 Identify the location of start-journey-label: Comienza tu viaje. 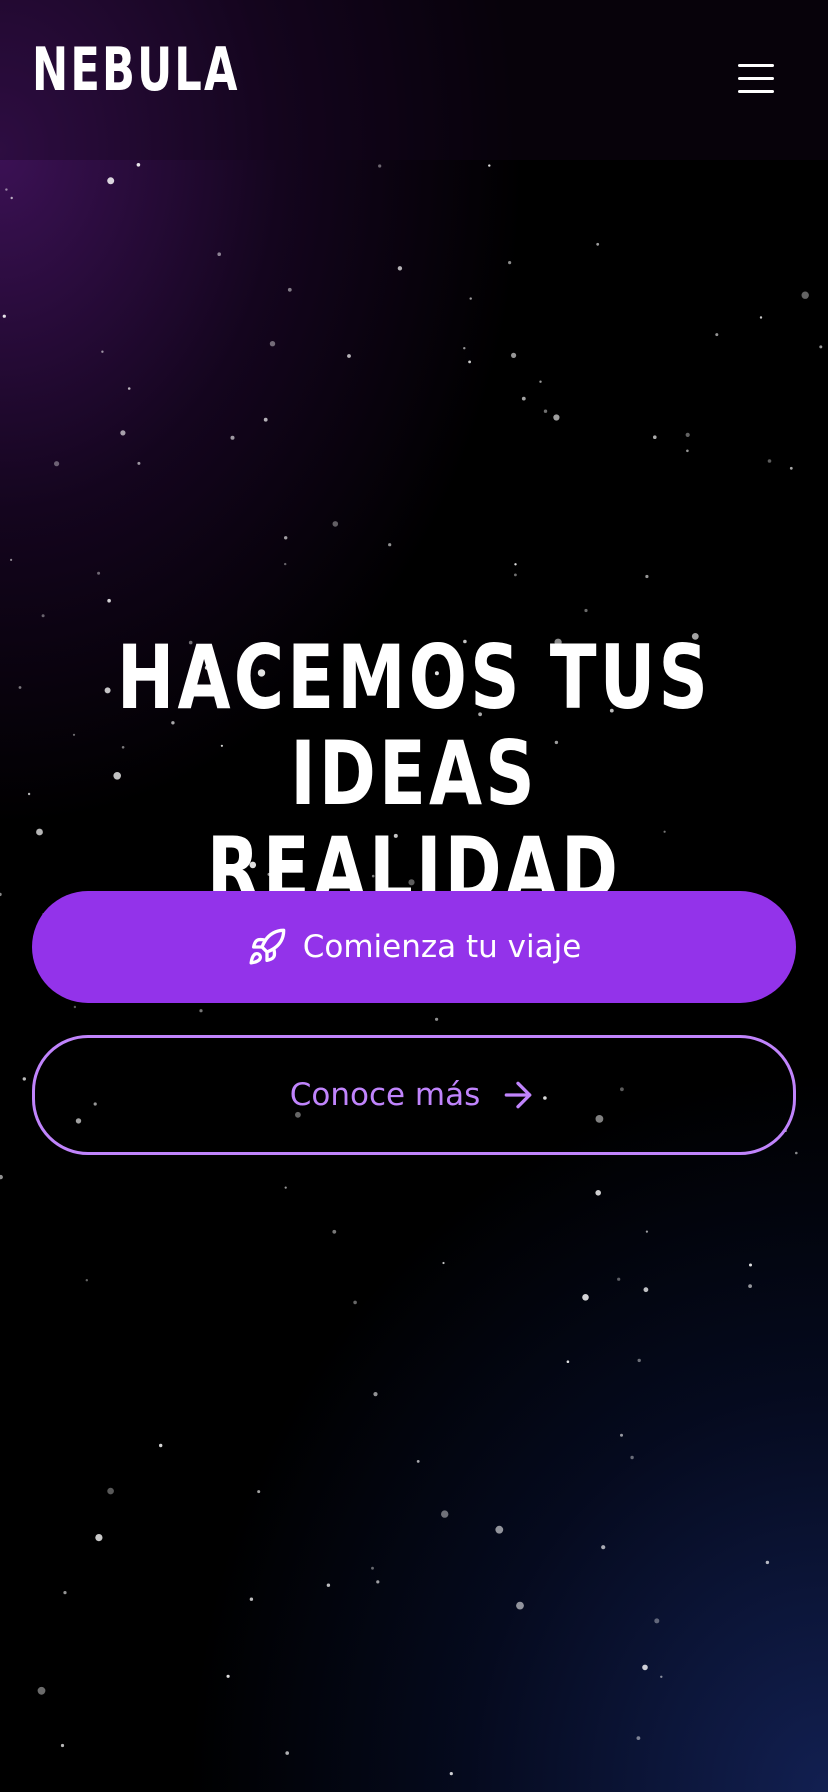
(442, 947).